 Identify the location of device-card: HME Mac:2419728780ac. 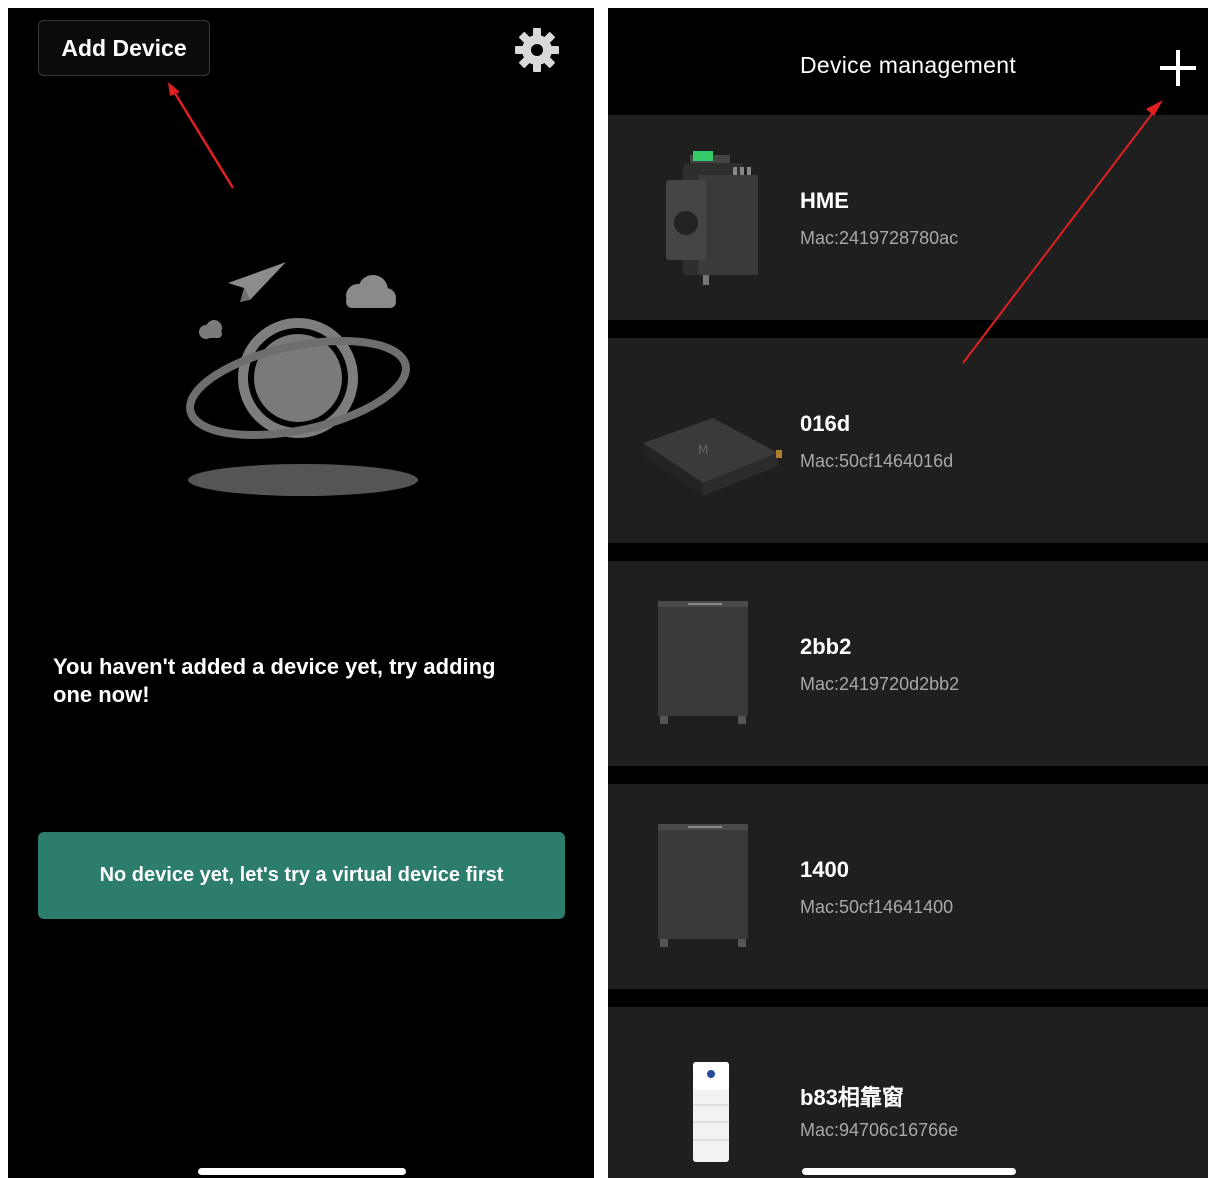
(908, 217).